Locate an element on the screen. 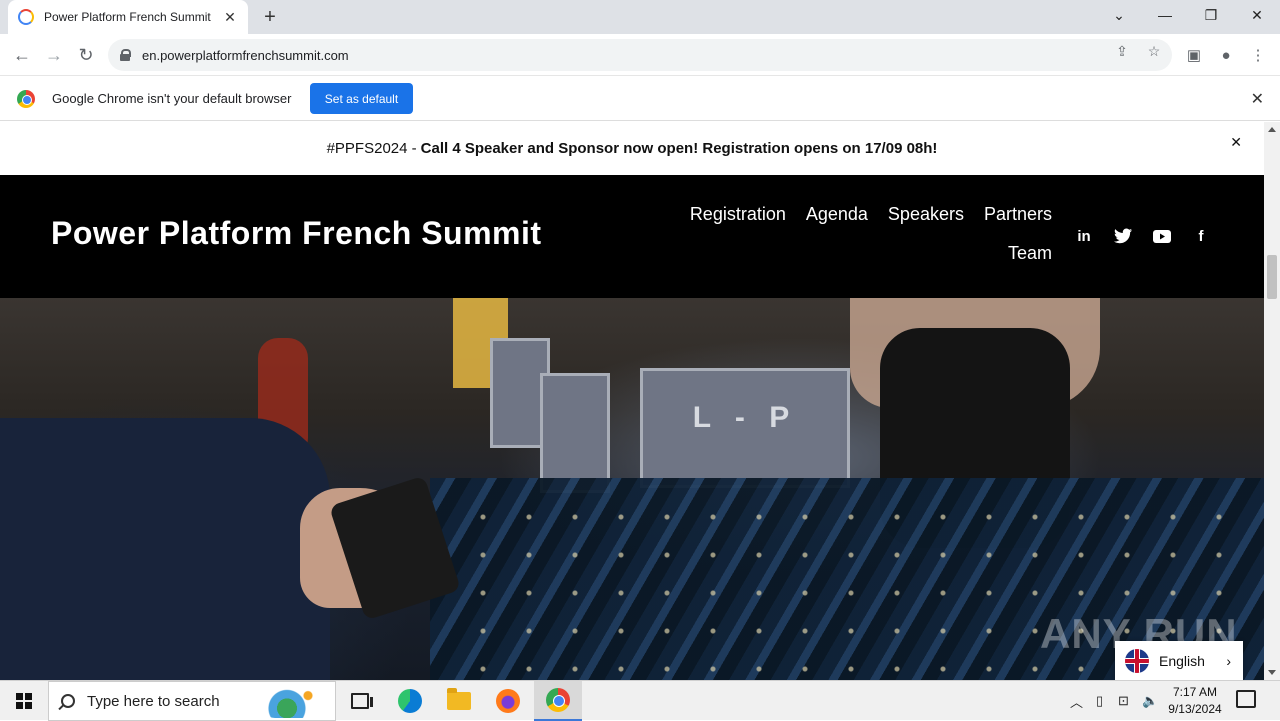 The image size is (1280, 721). tab-title: Power Platform French Summit is located at coordinates (127, 17).